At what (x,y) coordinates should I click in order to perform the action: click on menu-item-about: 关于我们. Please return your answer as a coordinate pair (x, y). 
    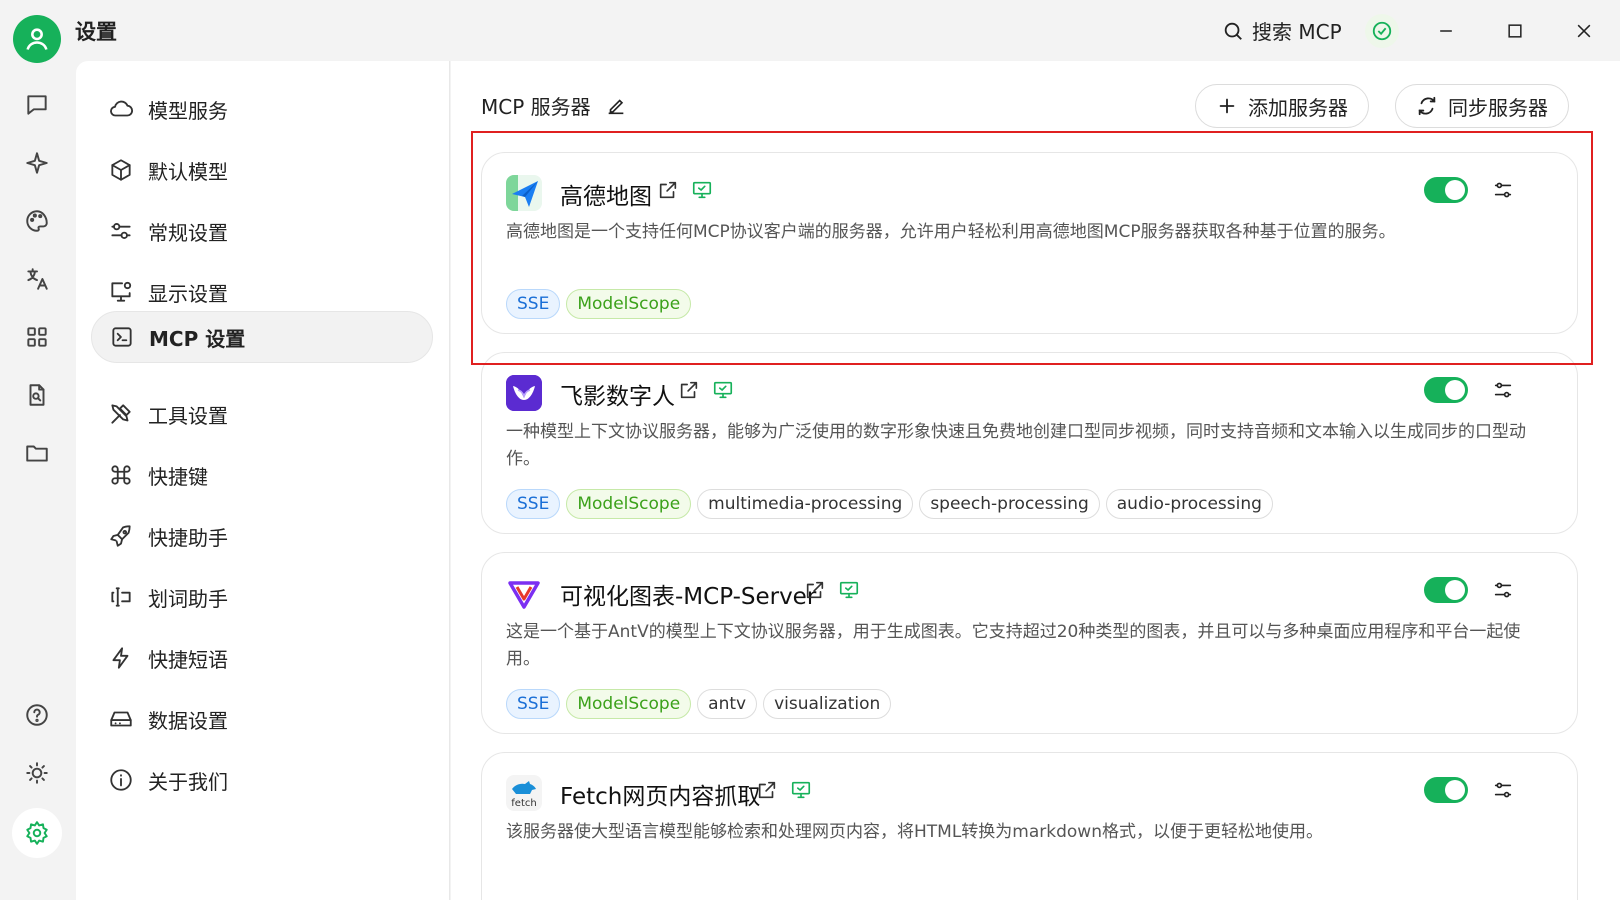
    Looking at the image, I should click on (262, 780).